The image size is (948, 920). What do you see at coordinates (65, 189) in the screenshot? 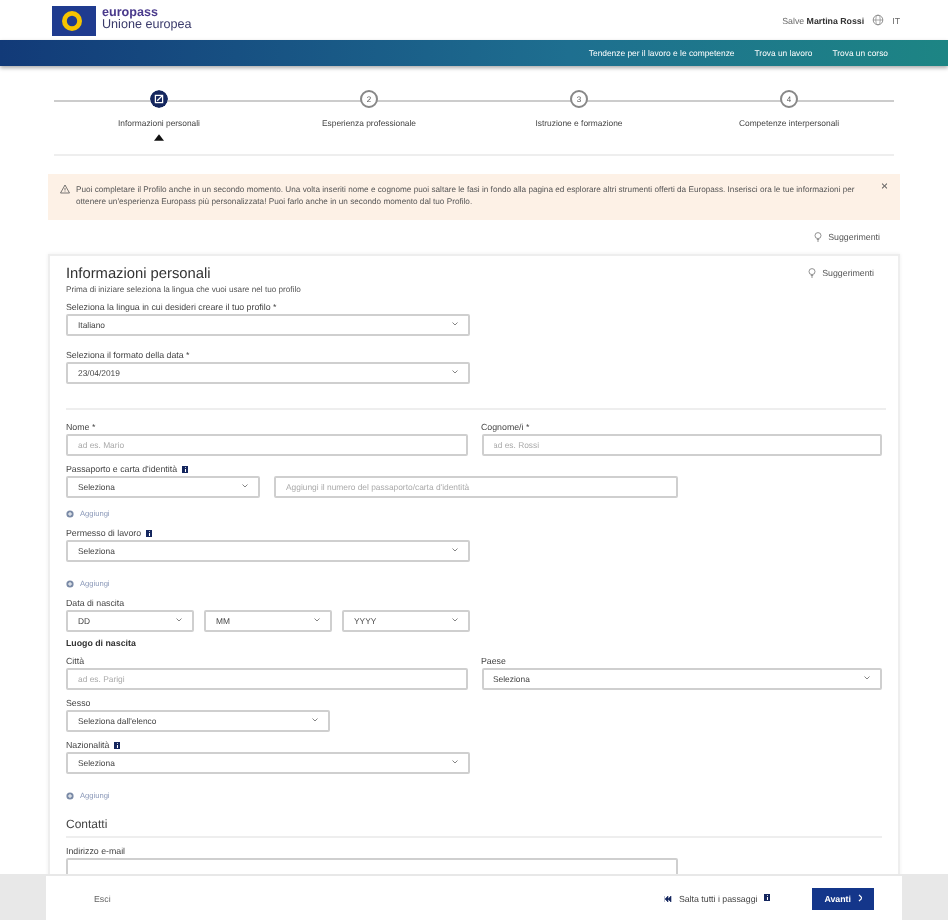
I see `warning-icon` at bounding box center [65, 189].